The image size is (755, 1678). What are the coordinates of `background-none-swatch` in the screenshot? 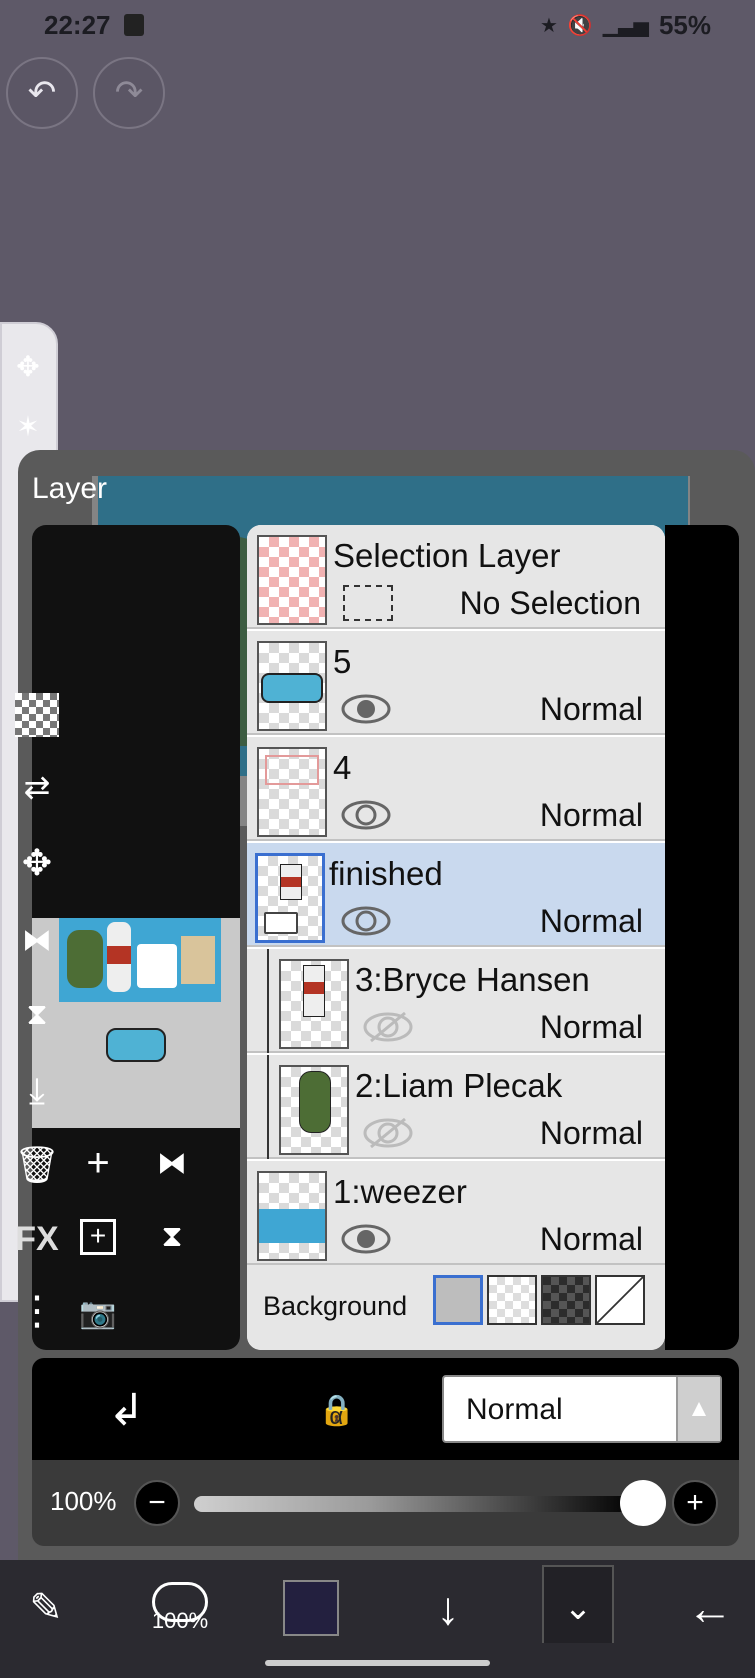 It's located at (620, 1300).